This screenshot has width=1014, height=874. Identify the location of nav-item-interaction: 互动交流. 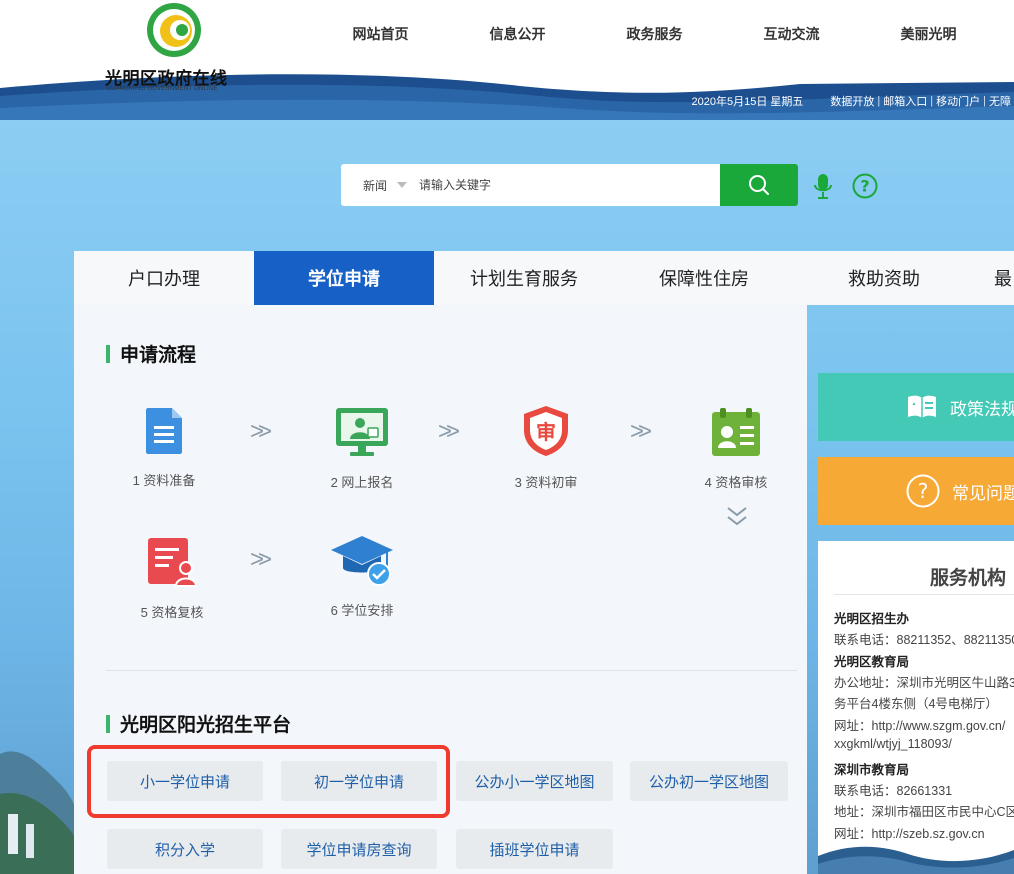
(791, 34).